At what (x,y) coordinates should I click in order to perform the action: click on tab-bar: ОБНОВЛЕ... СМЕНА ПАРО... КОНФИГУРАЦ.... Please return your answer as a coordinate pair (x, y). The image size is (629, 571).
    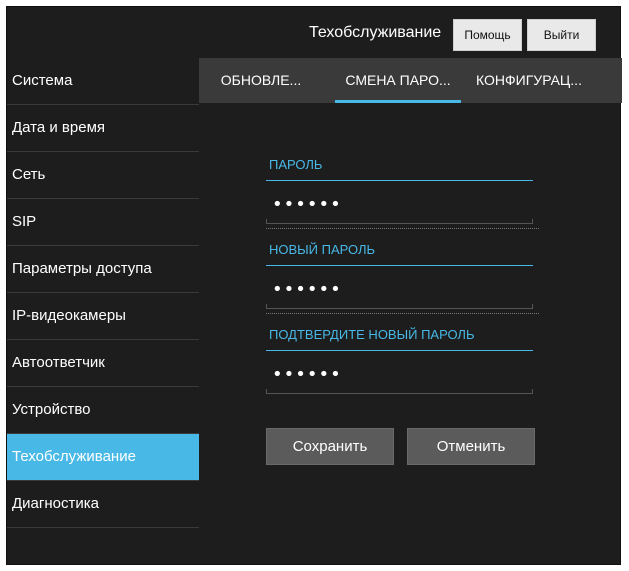
    Looking at the image, I should click on (410, 80).